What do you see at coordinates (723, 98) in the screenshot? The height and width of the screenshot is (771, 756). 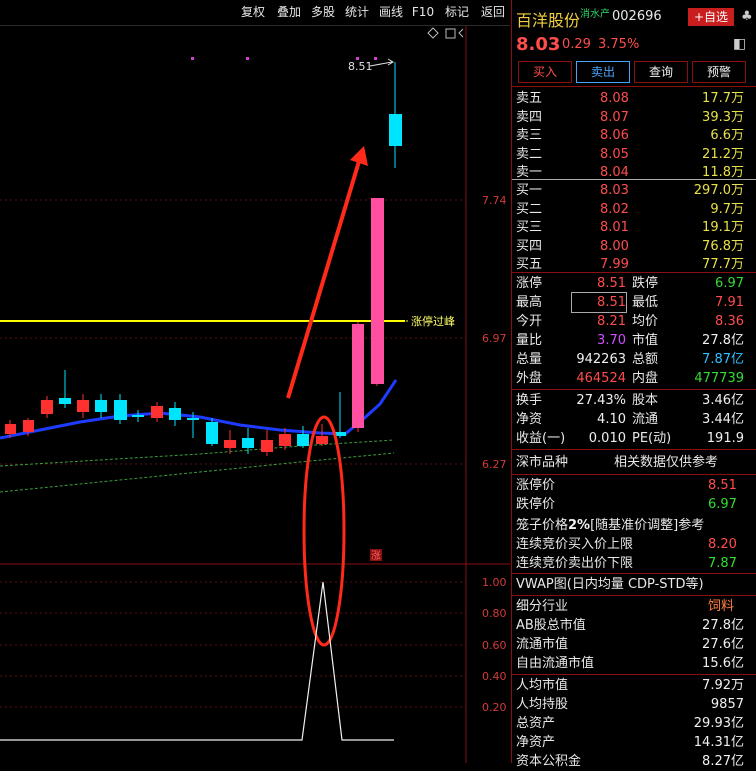 I see `ask-level-volume: 17.7万` at bounding box center [723, 98].